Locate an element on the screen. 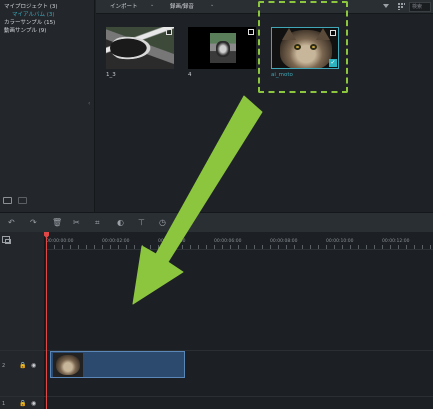  timeline-layout-icon is located at coordinates (6, 240).